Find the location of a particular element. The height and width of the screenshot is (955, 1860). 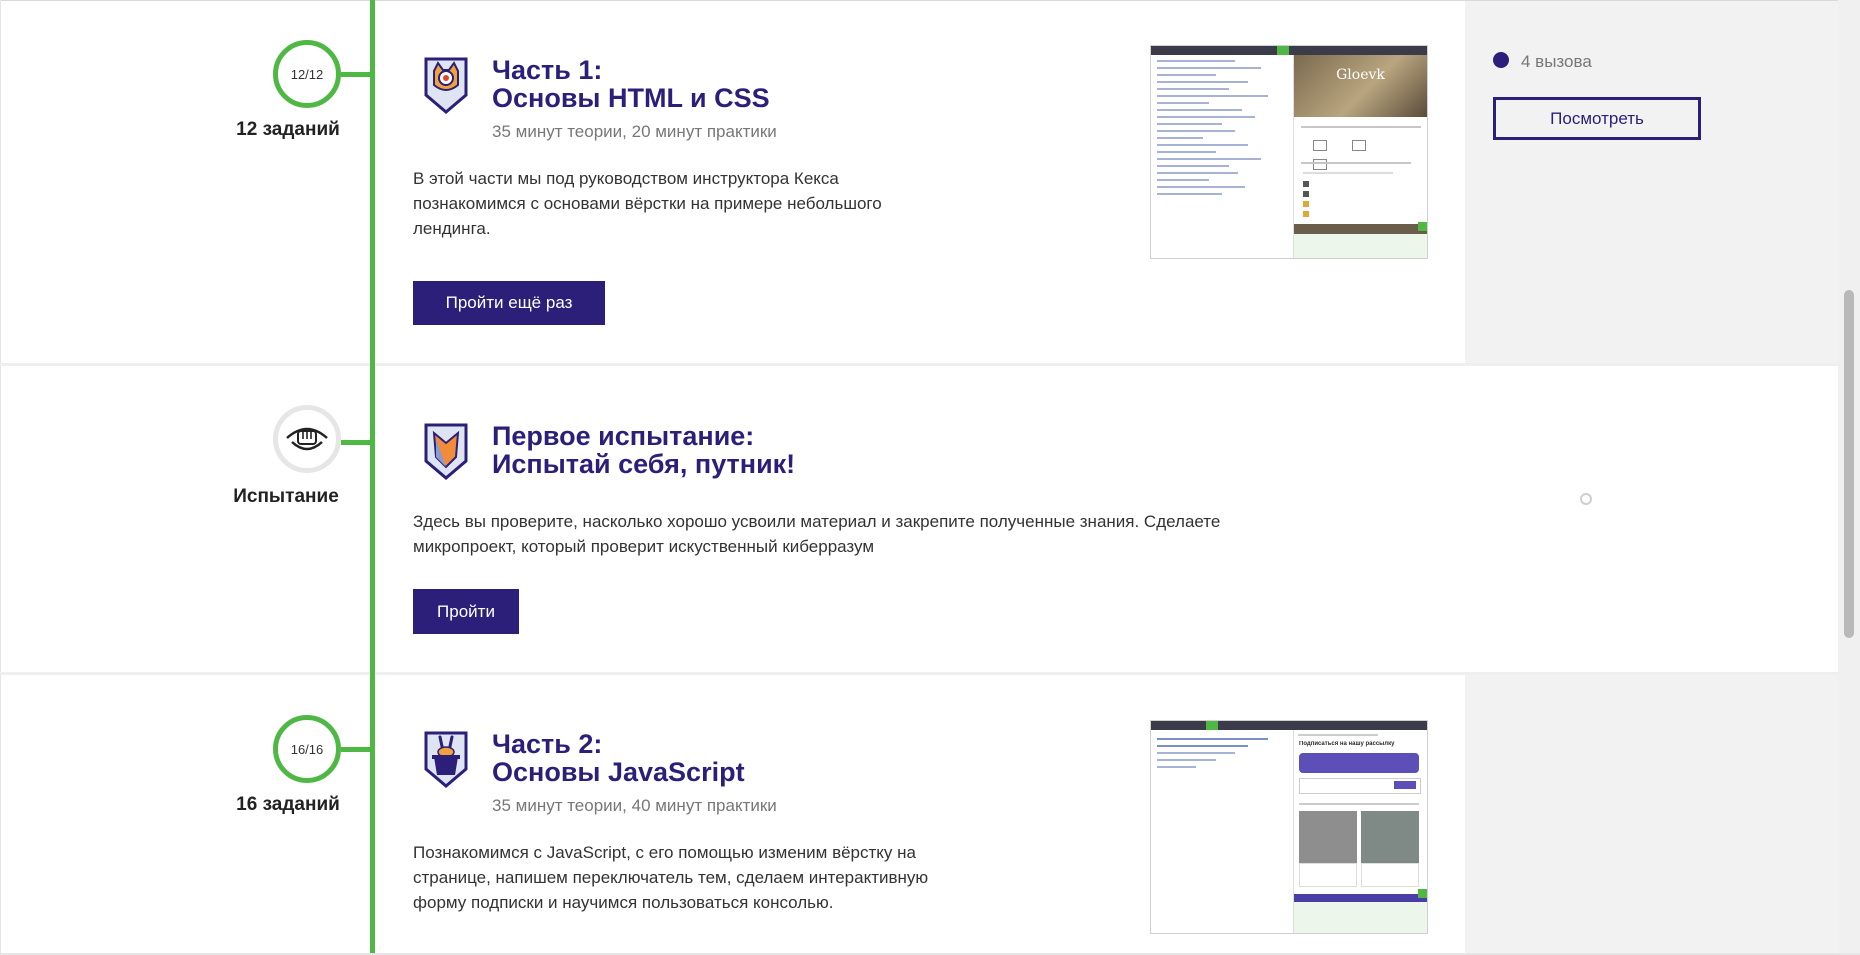

repeat-module-button: Пройти ещё раз is located at coordinates (509, 303).